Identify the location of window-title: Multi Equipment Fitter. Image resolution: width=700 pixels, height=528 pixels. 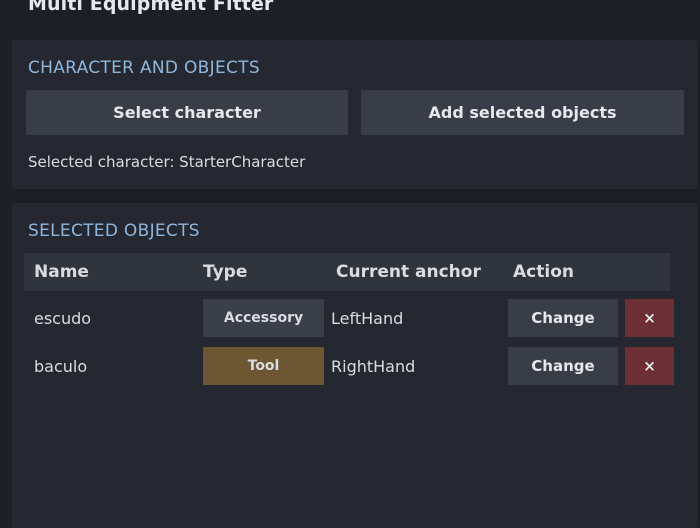
(151, 7).